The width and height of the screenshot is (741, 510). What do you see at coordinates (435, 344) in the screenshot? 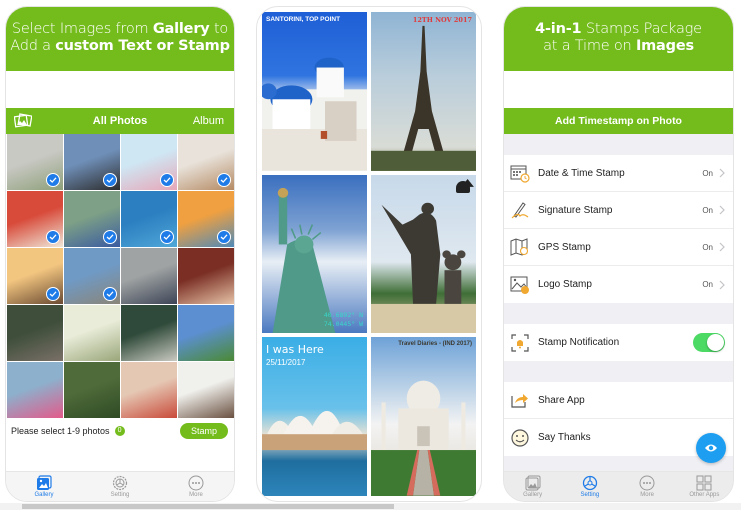
I see `stamp-caption: Travel Diaries - (IND 2017)` at bounding box center [435, 344].